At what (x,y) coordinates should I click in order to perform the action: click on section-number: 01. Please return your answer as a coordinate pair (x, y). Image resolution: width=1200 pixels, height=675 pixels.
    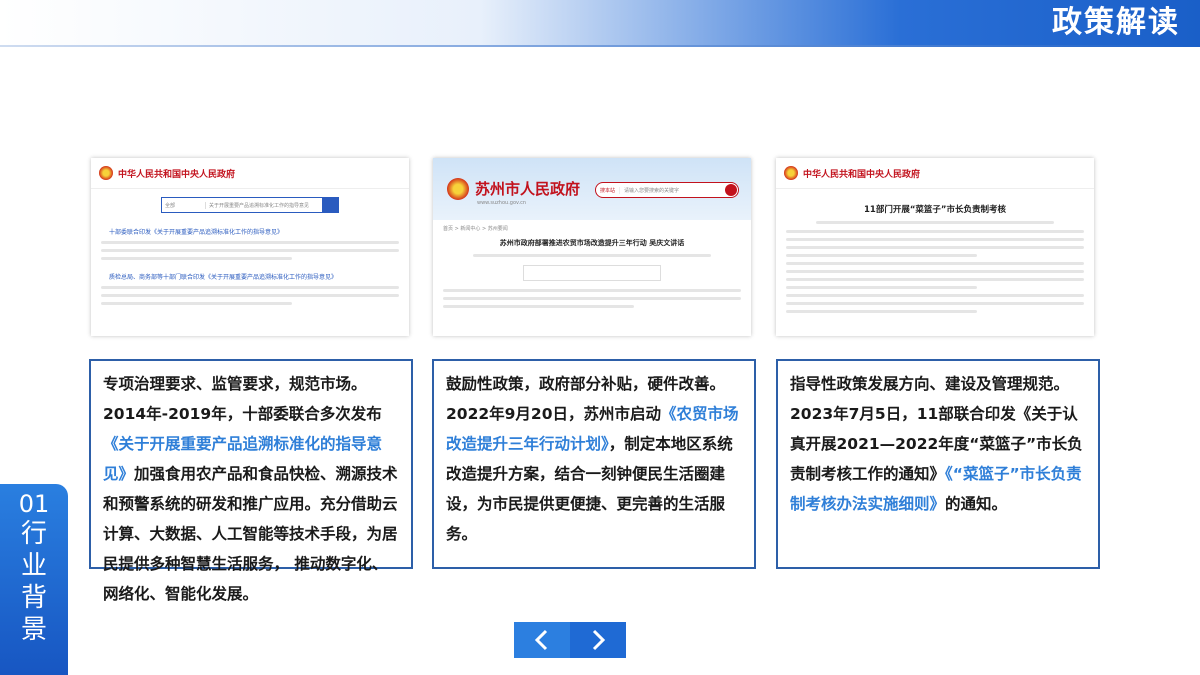
    Looking at the image, I should click on (34, 504).